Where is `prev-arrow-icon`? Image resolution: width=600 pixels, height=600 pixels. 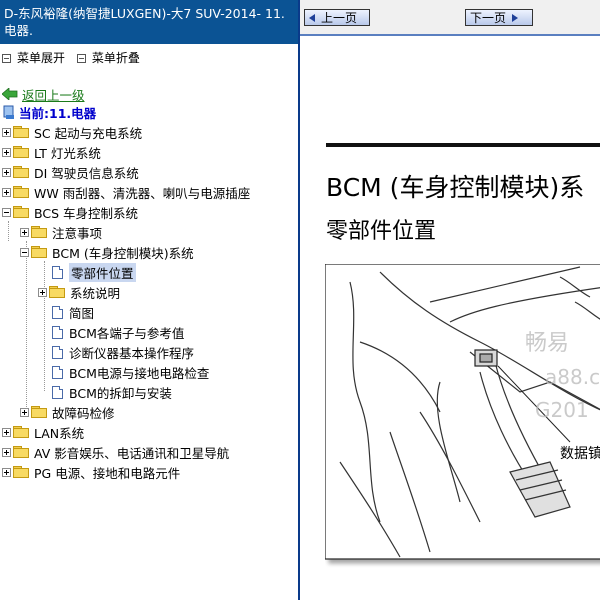
prev-arrow-icon is located at coordinates (312, 17).